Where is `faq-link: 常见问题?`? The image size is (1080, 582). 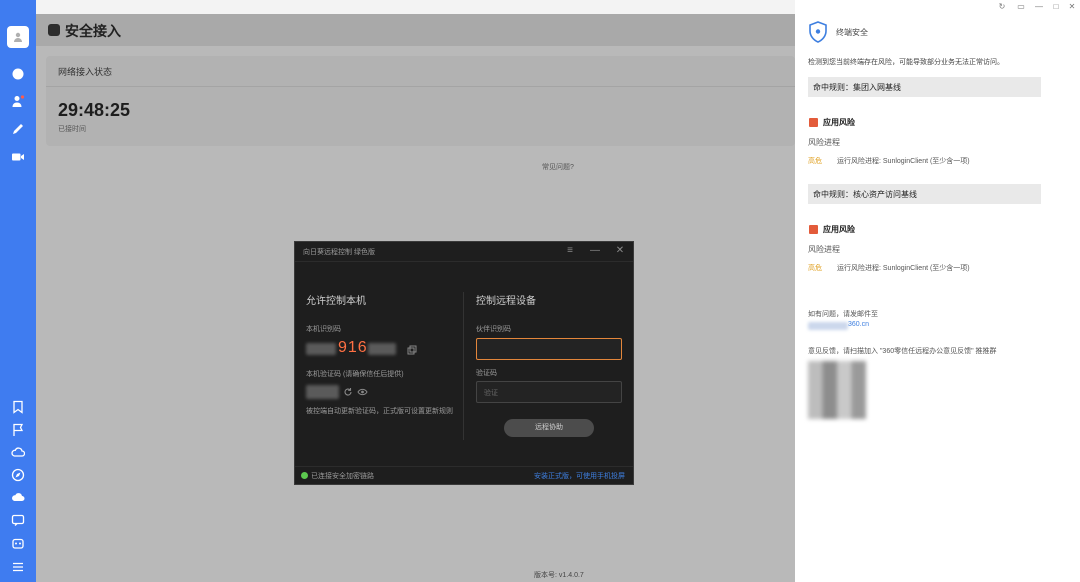 faq-link: 常见问题? is located at coordinates (558, 167).